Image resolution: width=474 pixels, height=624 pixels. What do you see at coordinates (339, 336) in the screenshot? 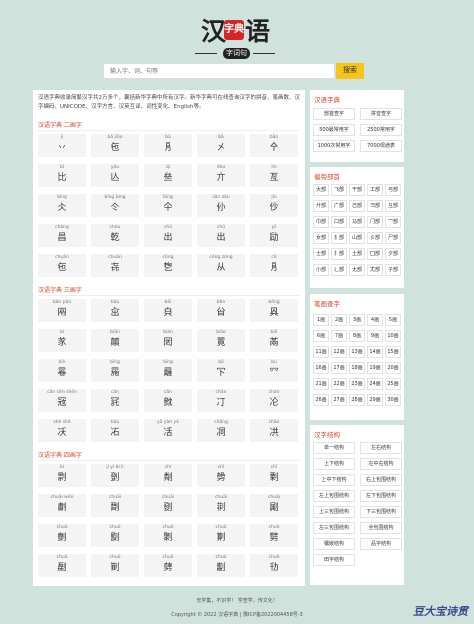
I see `stroke-link: 7画` at bounding box center [339, 336].